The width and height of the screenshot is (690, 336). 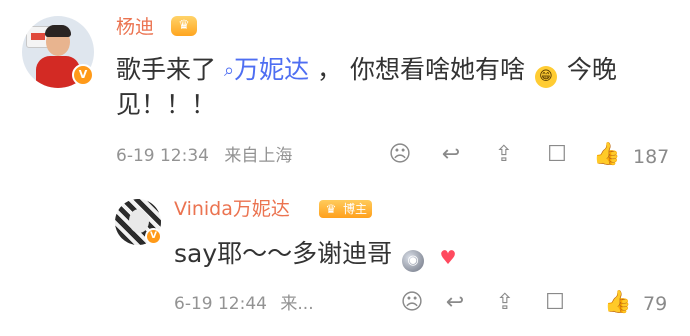 What do you see at coordinates (651, 157) in the screenshot?
I see `like-count: 187` at bounding box center [651, 157].